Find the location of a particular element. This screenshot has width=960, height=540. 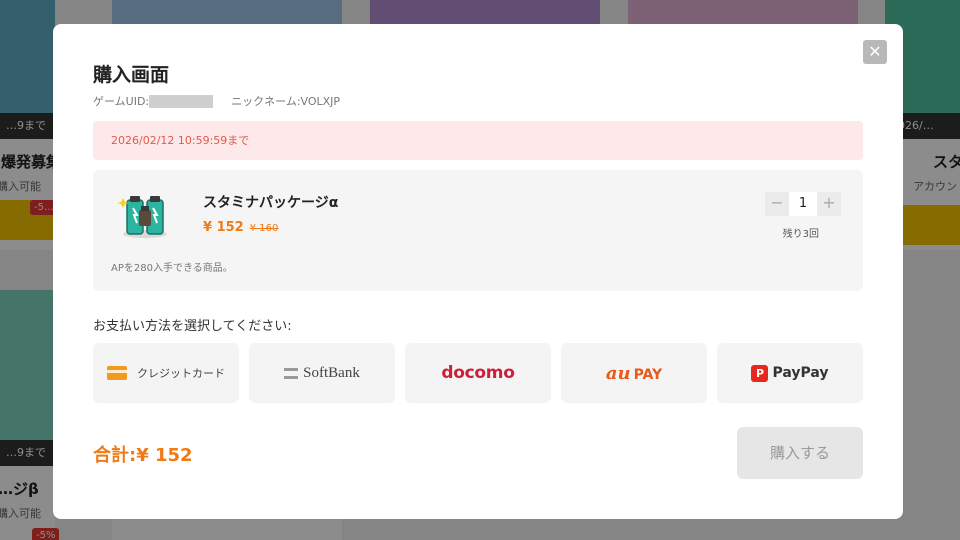

payment-softbank-label: SoftBank is located at coordinates (331, 372).